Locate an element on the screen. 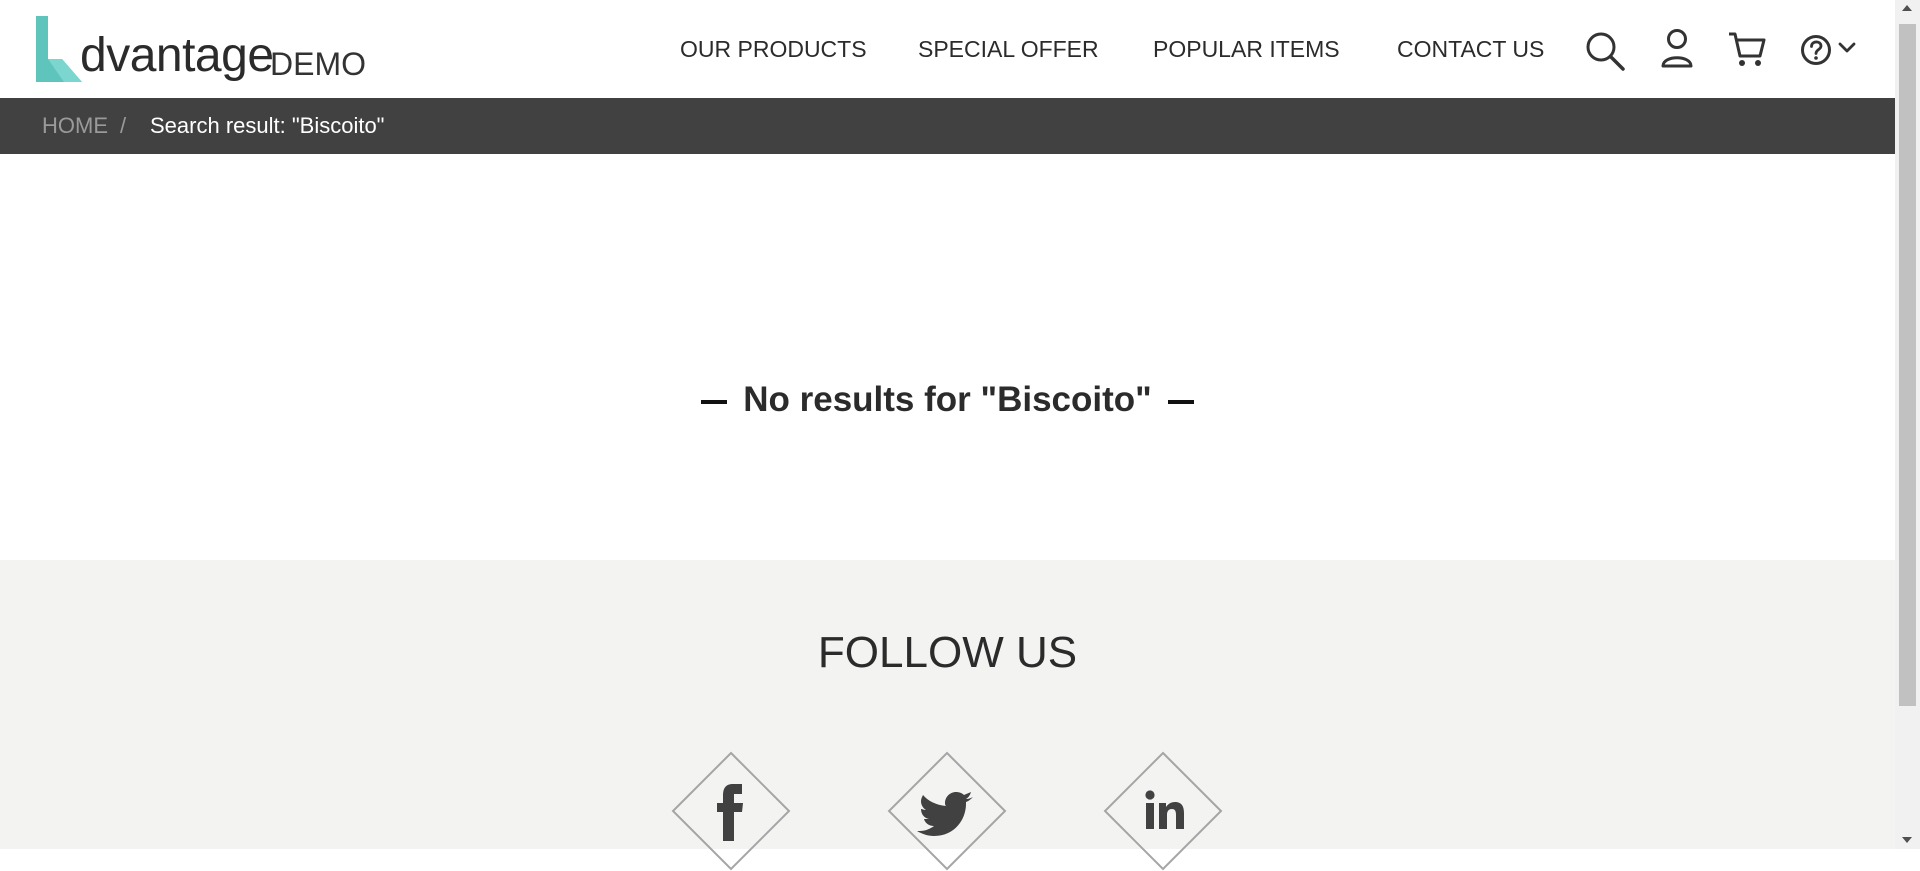 This screenshot has height=871, width=1920. left-dash is located at coordinates (714, 401).